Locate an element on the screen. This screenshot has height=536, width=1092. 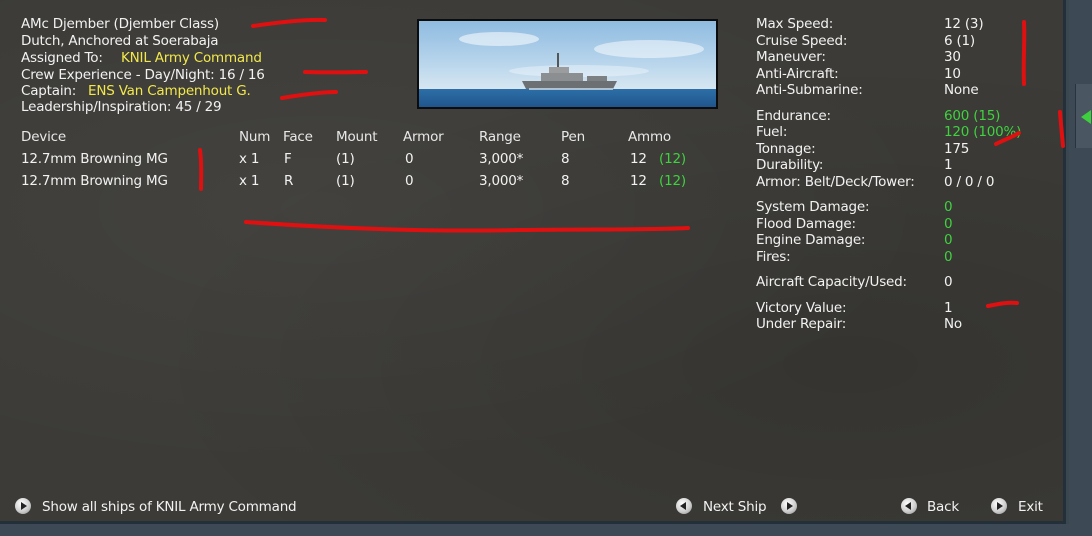
max-speed-label: Max Speed: is located at coordinates (795, 24).